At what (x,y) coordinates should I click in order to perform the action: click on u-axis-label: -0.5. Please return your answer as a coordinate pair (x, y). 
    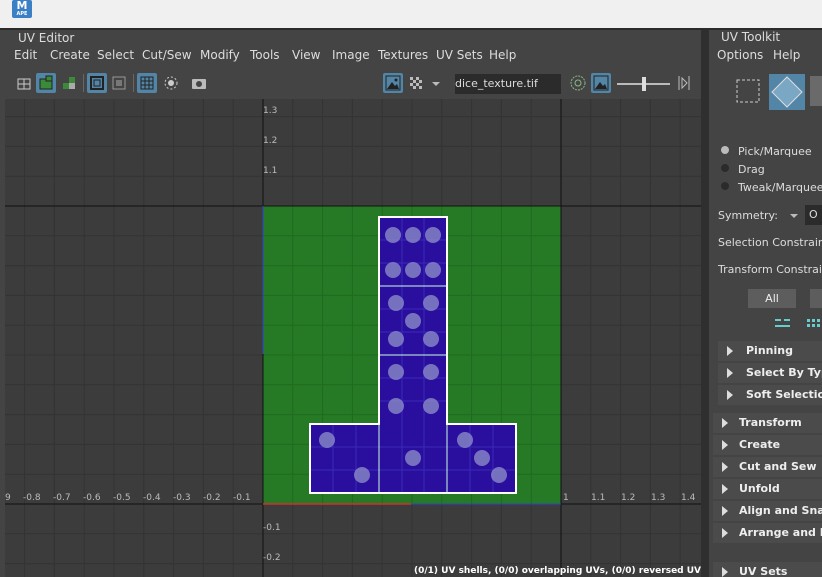
    Looking at the image, I should click on (122, 498).